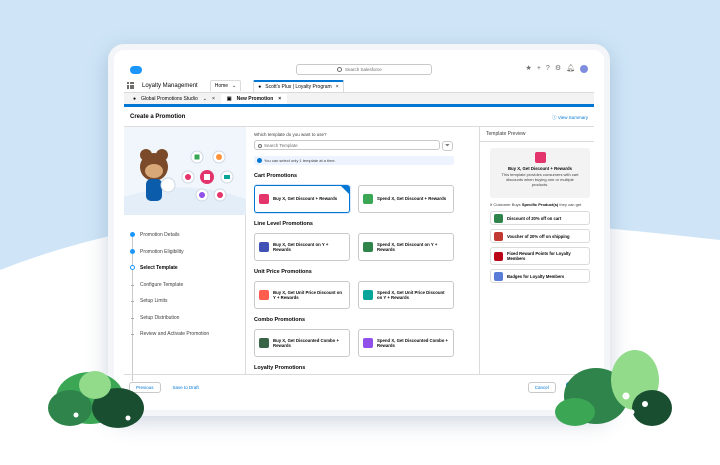 The image size is (720, 465). What do you see at coordinates (540, 168) in the screenshot?
I see `preview-card-title: Buy X, Get Discount + Rewards` at bounding box center [540, 168].